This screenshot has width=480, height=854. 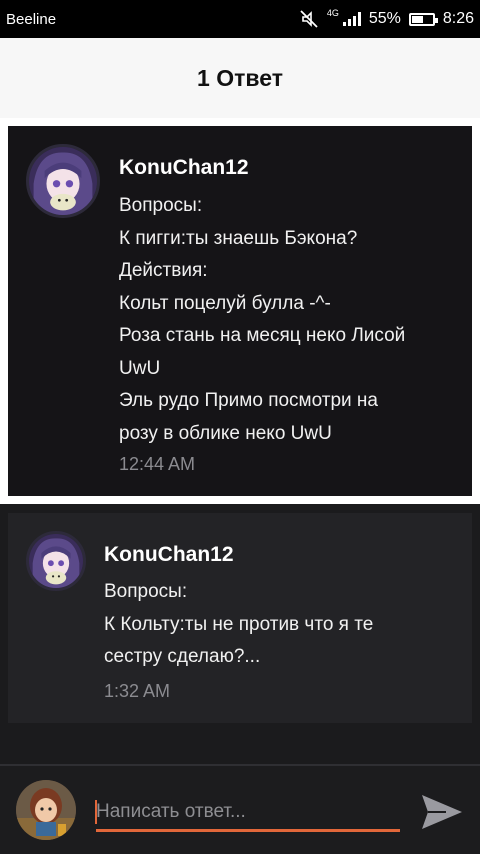 What do you see at coordinates (240, 19) in the screenshot?
I see `status-bar: Beeline 4G 55% 8:26` at bounding box center [240, 19].